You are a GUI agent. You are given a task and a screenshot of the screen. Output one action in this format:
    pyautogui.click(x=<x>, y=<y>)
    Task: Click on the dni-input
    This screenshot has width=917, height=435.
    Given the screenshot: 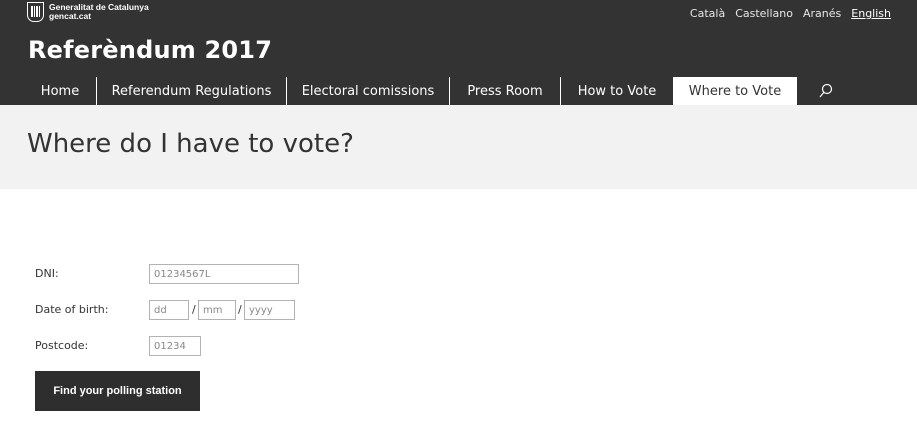 What is the action you would take?
    pyautogui.click(x=224, y=274)
    